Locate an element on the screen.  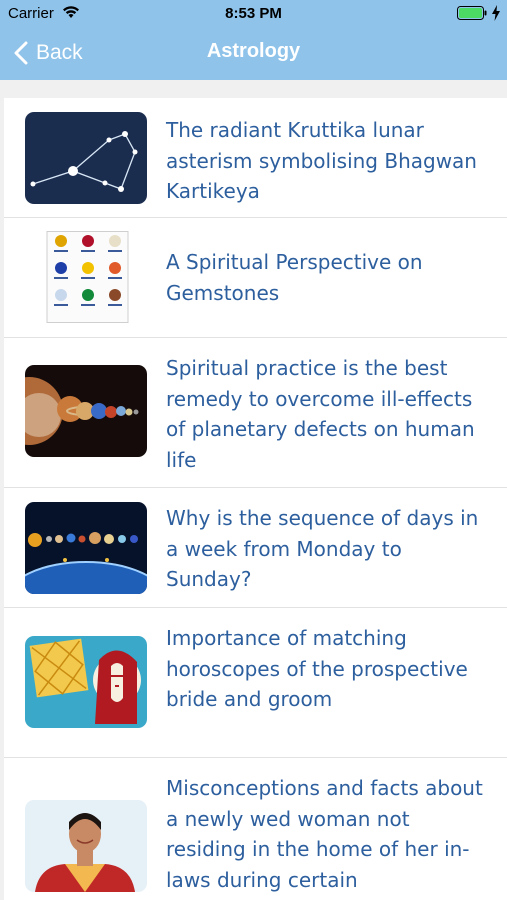
article-title: A Spiritual Perspective on Gemstones is located at coordinates (294, 277).